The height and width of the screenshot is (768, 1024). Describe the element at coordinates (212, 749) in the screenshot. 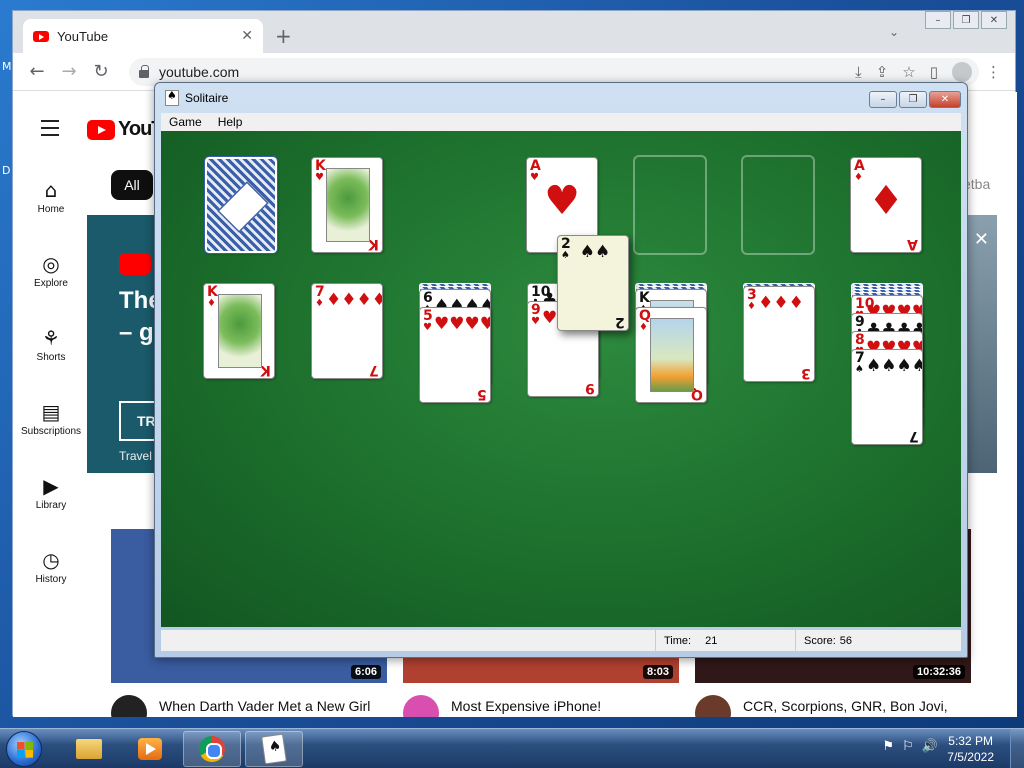

I see `taskbar-chrome` at that location.